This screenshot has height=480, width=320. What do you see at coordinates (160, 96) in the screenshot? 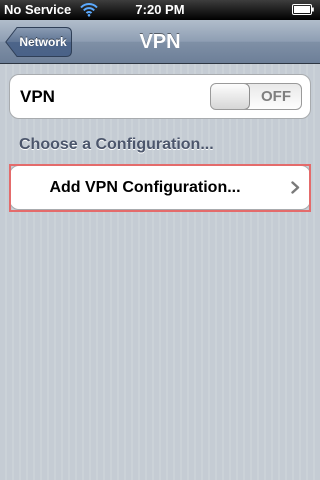
I see `vpn-toggle-row: VPN OFF` at bounding box center [160, 96].